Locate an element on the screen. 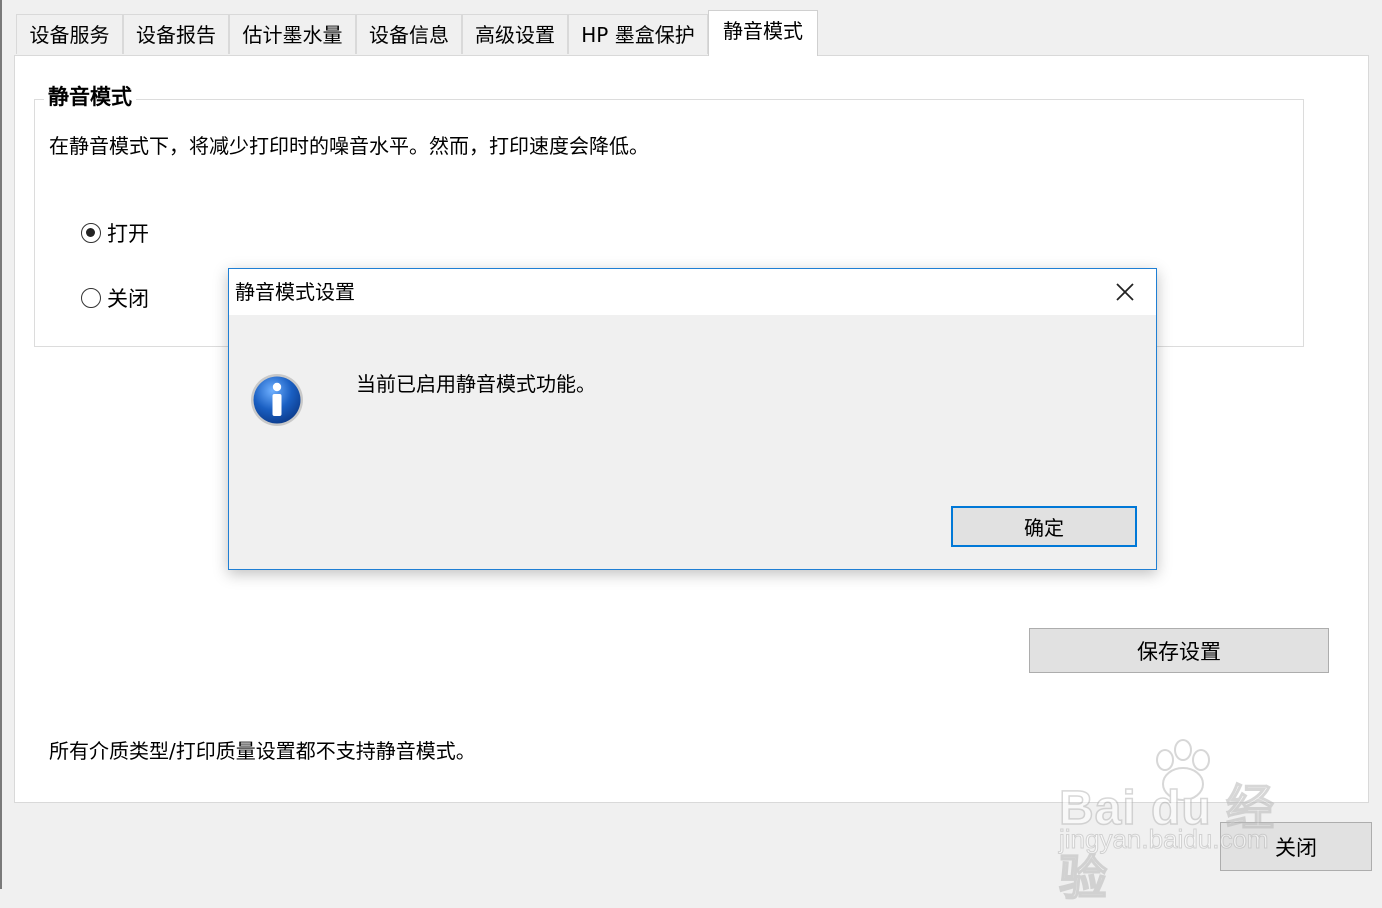 The width and height of the screenshot is (1382, 908). tab-estimated-ink-levels: 估计墨水量 is located at coordinates (292, 34).